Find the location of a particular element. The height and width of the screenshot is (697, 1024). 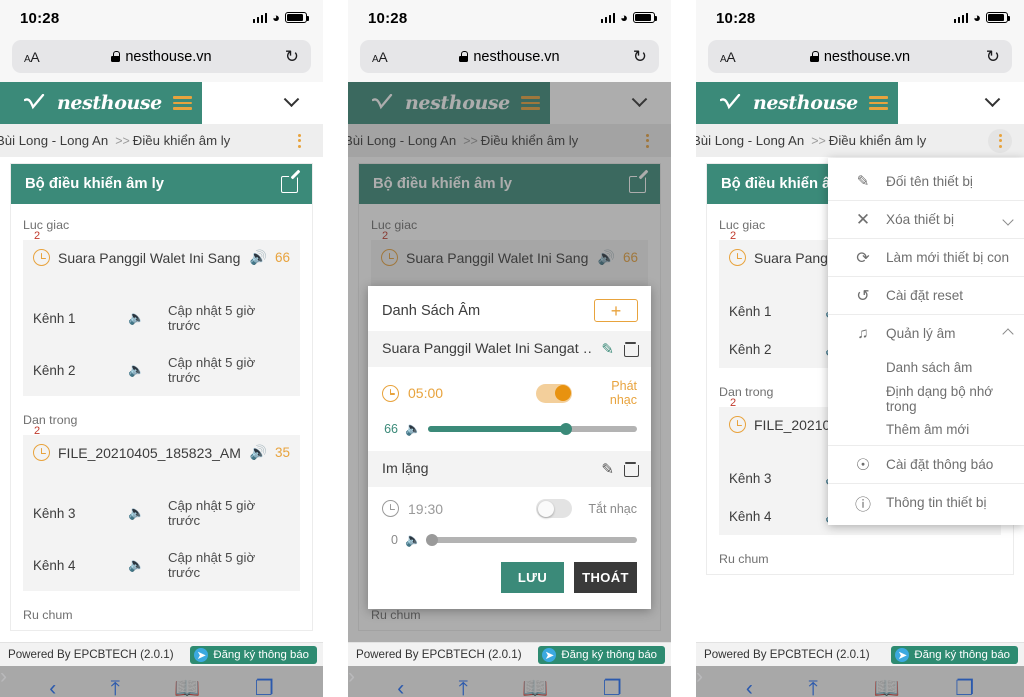

menu-item-label: Đối tên thiết bị is located at coordinates (929, 181).